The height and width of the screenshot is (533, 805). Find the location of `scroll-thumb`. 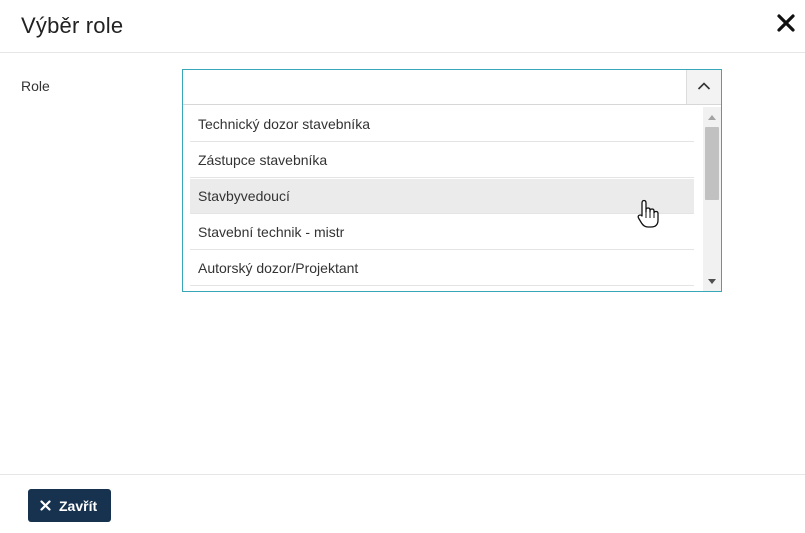

scroll-thumb is located at coordinates (712, 163).